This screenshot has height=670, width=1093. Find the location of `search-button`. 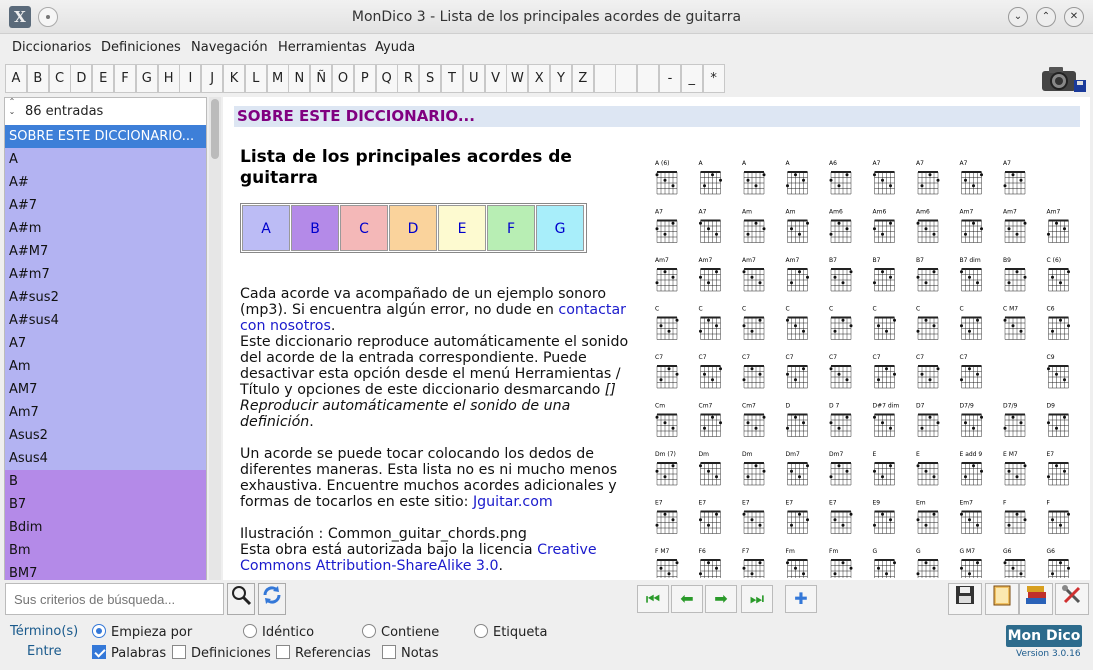

search-button is located at coordinates (241, 599).